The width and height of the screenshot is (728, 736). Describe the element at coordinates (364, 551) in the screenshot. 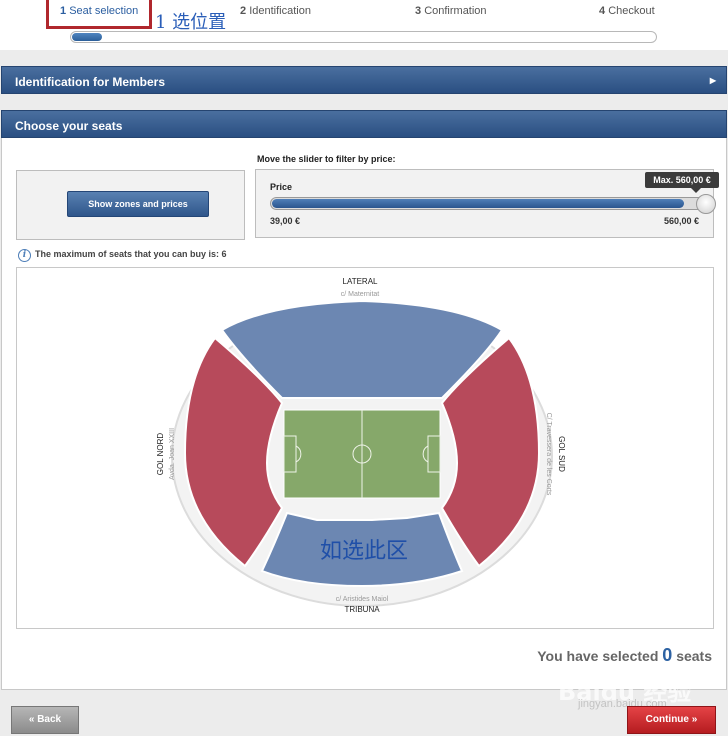

I see `annotation-zone: 如选此区` at that location.